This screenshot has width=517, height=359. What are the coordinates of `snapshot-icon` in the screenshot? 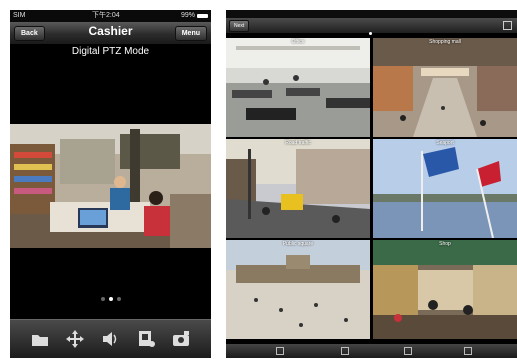 It's located at (181, 339).